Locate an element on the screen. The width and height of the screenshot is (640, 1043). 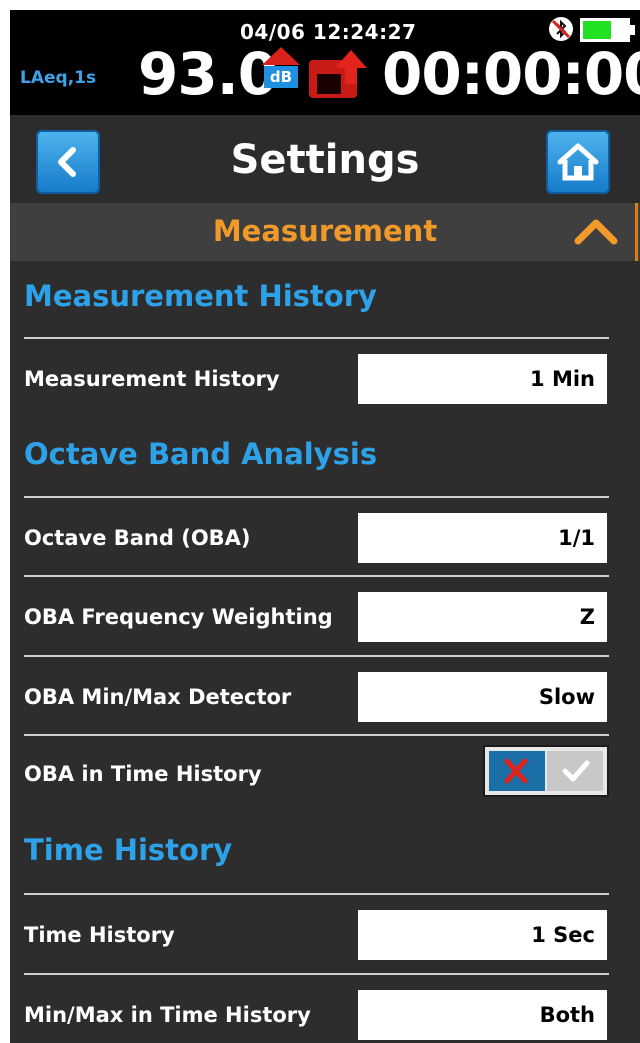
db-unit-icon: dB is located at coordinates (281, 70).